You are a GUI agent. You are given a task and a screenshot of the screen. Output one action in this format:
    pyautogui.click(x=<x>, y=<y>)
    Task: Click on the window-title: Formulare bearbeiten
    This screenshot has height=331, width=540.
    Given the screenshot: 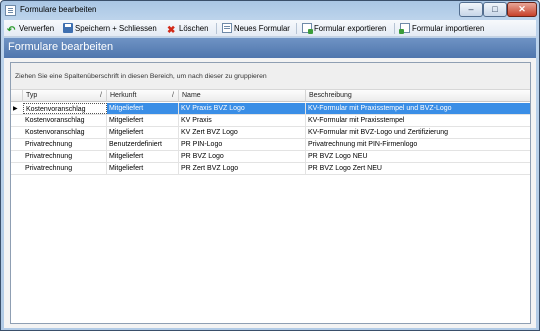 What is the action you would take?
    pyautogui.click(x=58, y=9)
    